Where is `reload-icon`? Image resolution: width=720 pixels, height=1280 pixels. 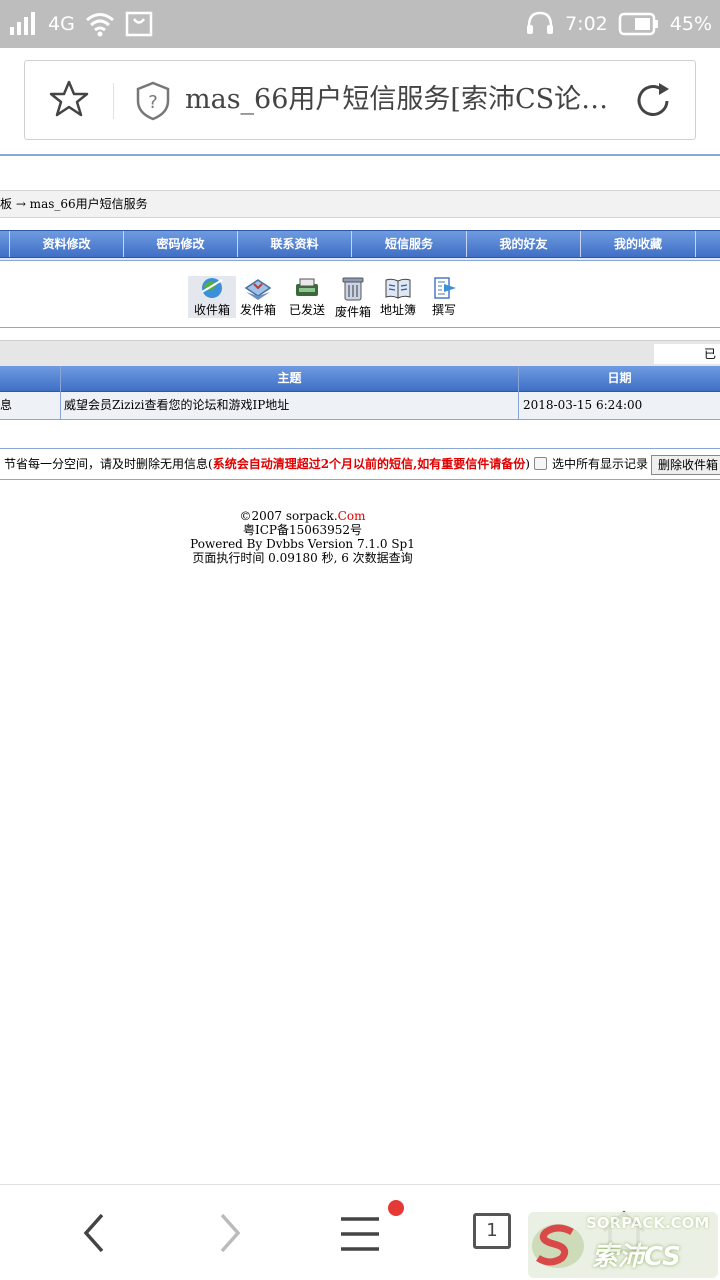
reload-icon is located at coordinates (653, 101).